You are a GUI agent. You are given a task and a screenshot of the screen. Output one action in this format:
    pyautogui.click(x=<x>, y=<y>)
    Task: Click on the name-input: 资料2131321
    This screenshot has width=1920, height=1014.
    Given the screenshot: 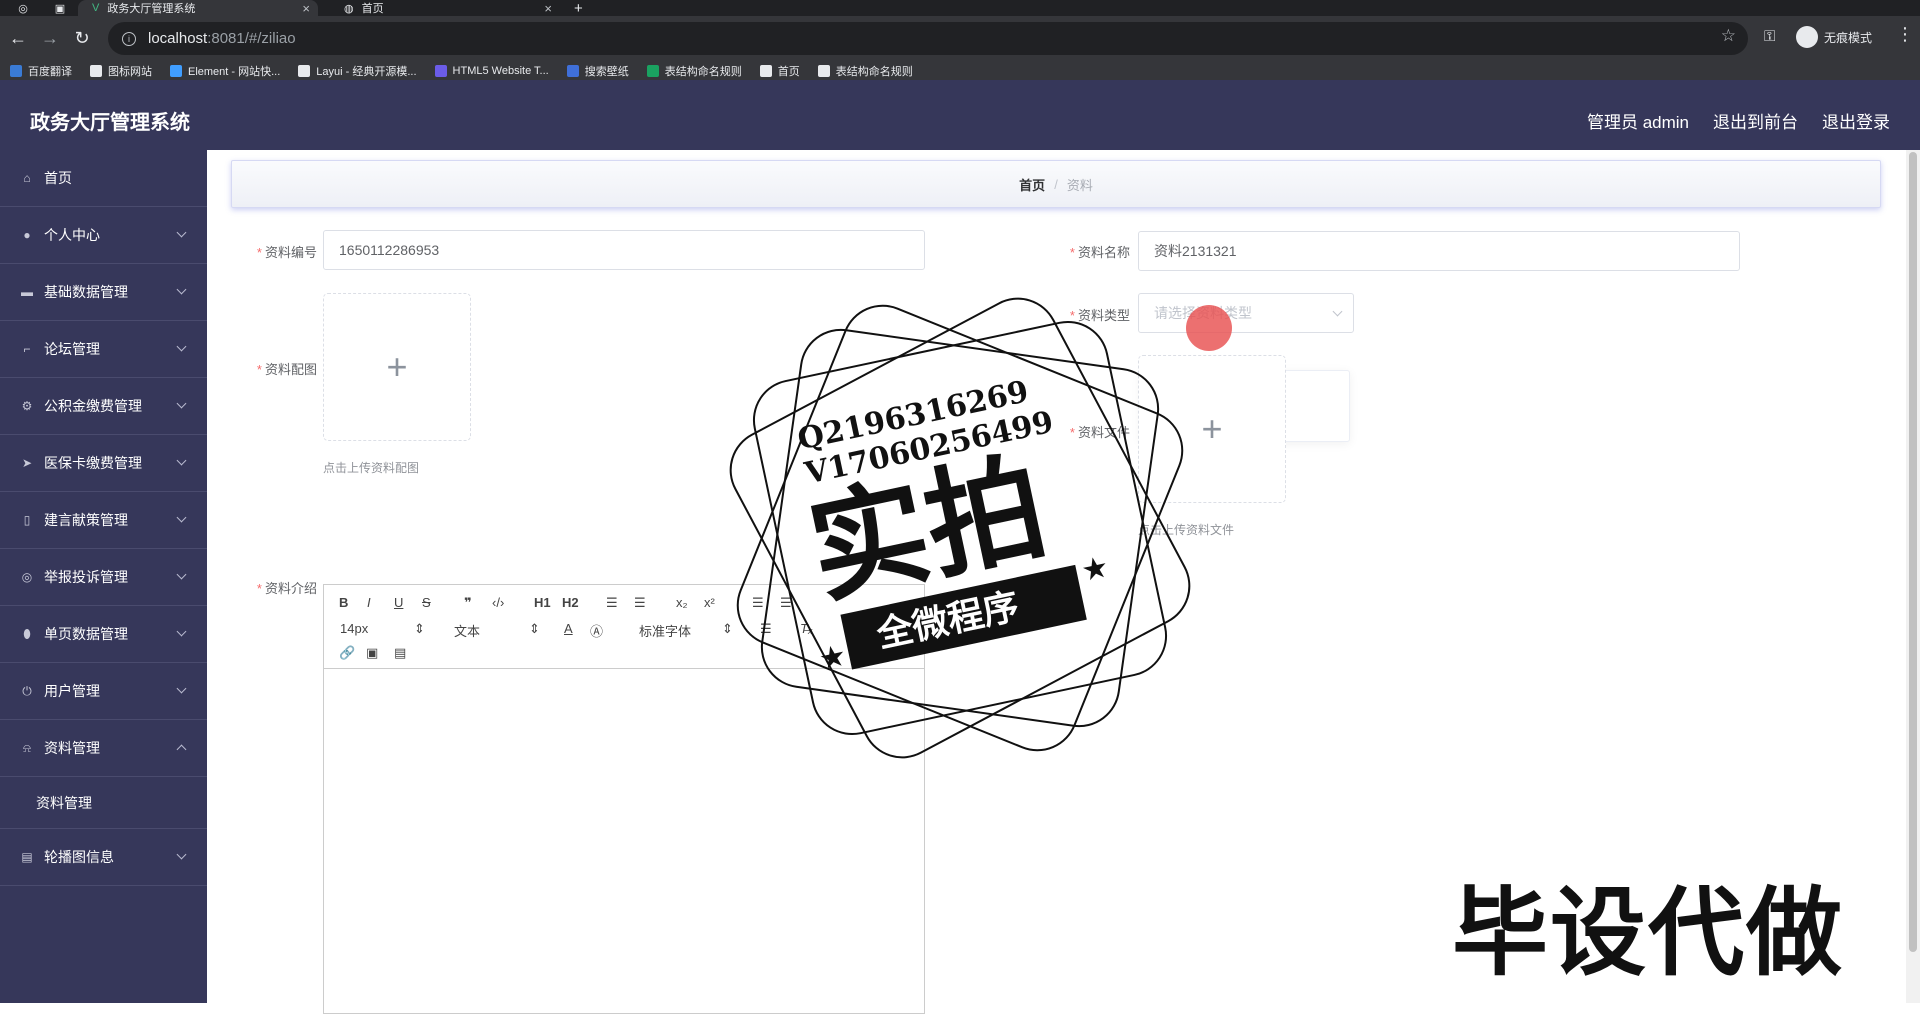 What is the action you would take?
    pyautogui.click(x=1439, y=251)
    